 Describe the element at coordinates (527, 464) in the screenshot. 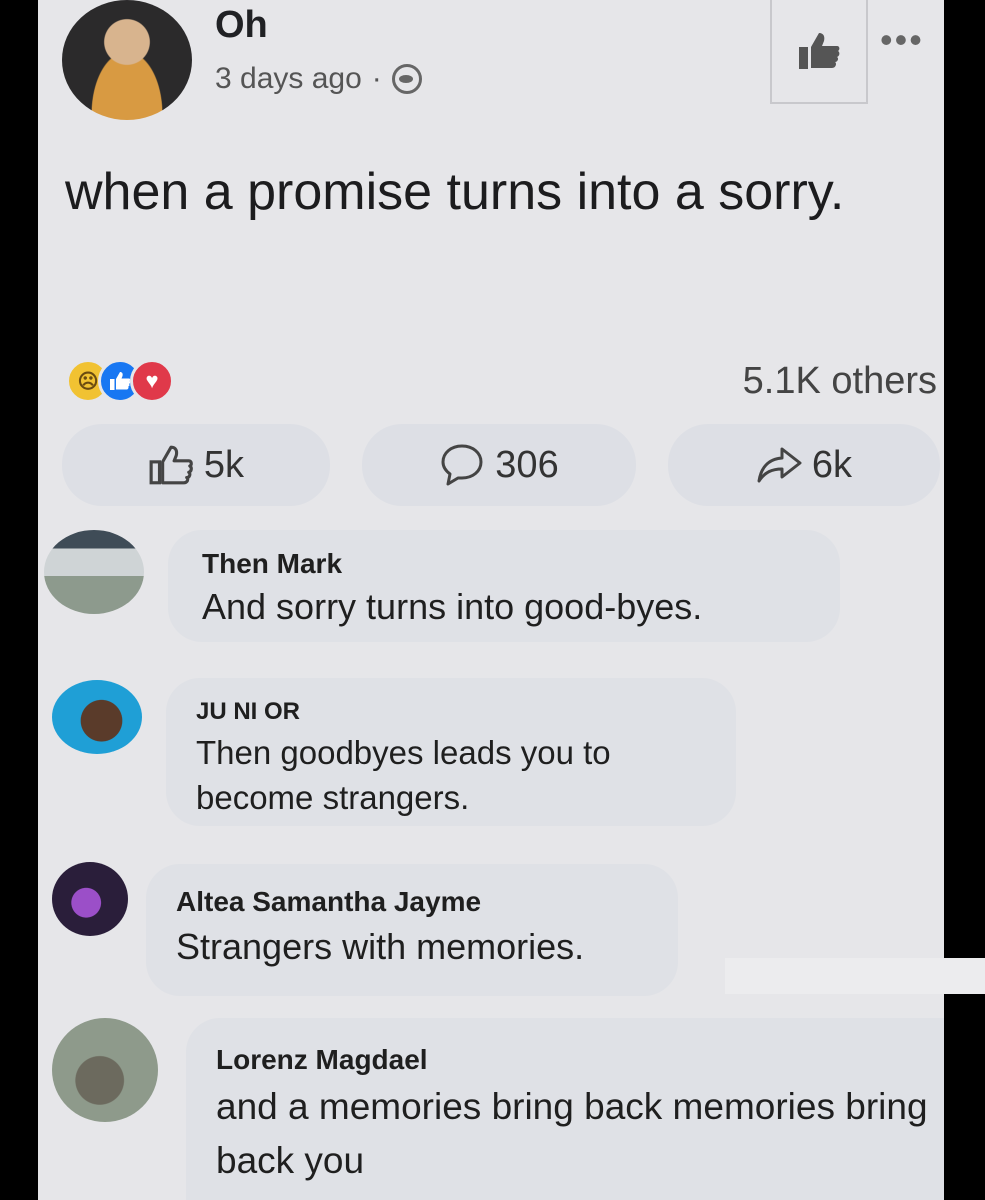

I see `comment-count: 306` at that location.